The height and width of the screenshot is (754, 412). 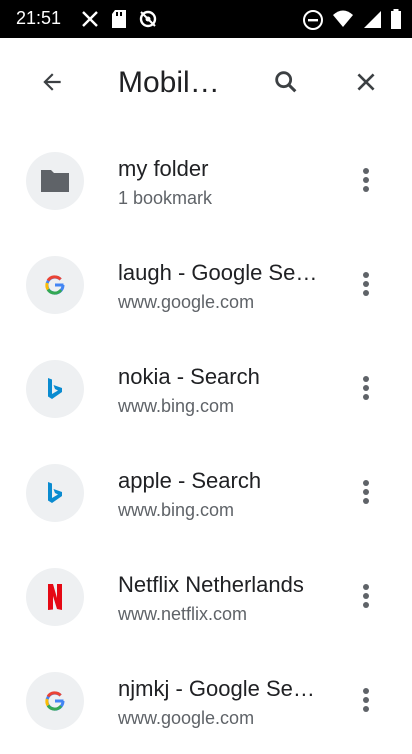 I want to click on status-bar: 21:51, so click(x=206, y=19).